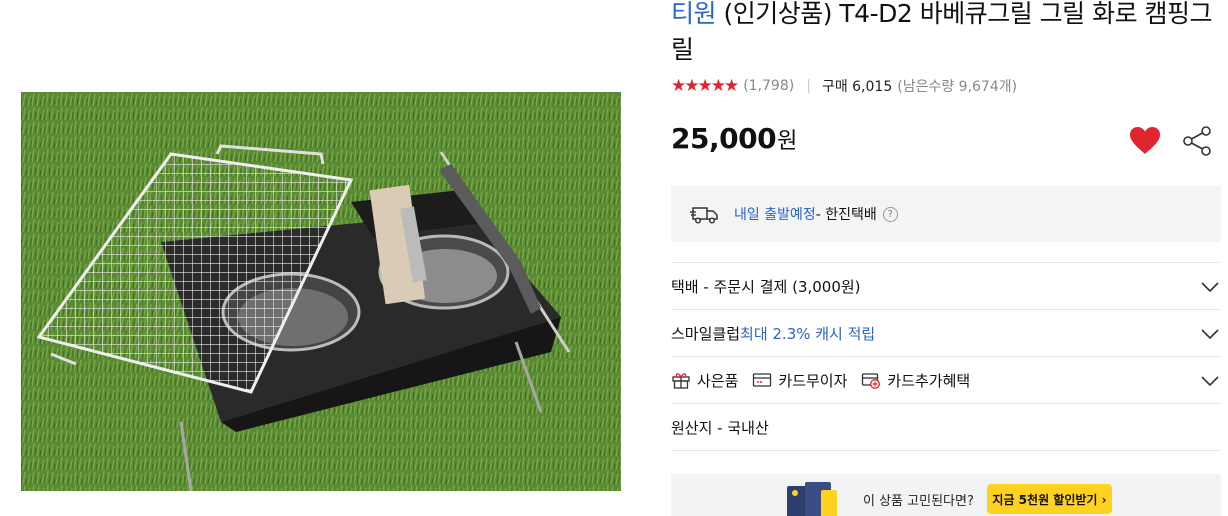 This screenshot has height=516, width=1228. What do you see at coordinates (890, 214) in the screenshot?
I see `help-icon: ?` at bounding box center [890, 214].